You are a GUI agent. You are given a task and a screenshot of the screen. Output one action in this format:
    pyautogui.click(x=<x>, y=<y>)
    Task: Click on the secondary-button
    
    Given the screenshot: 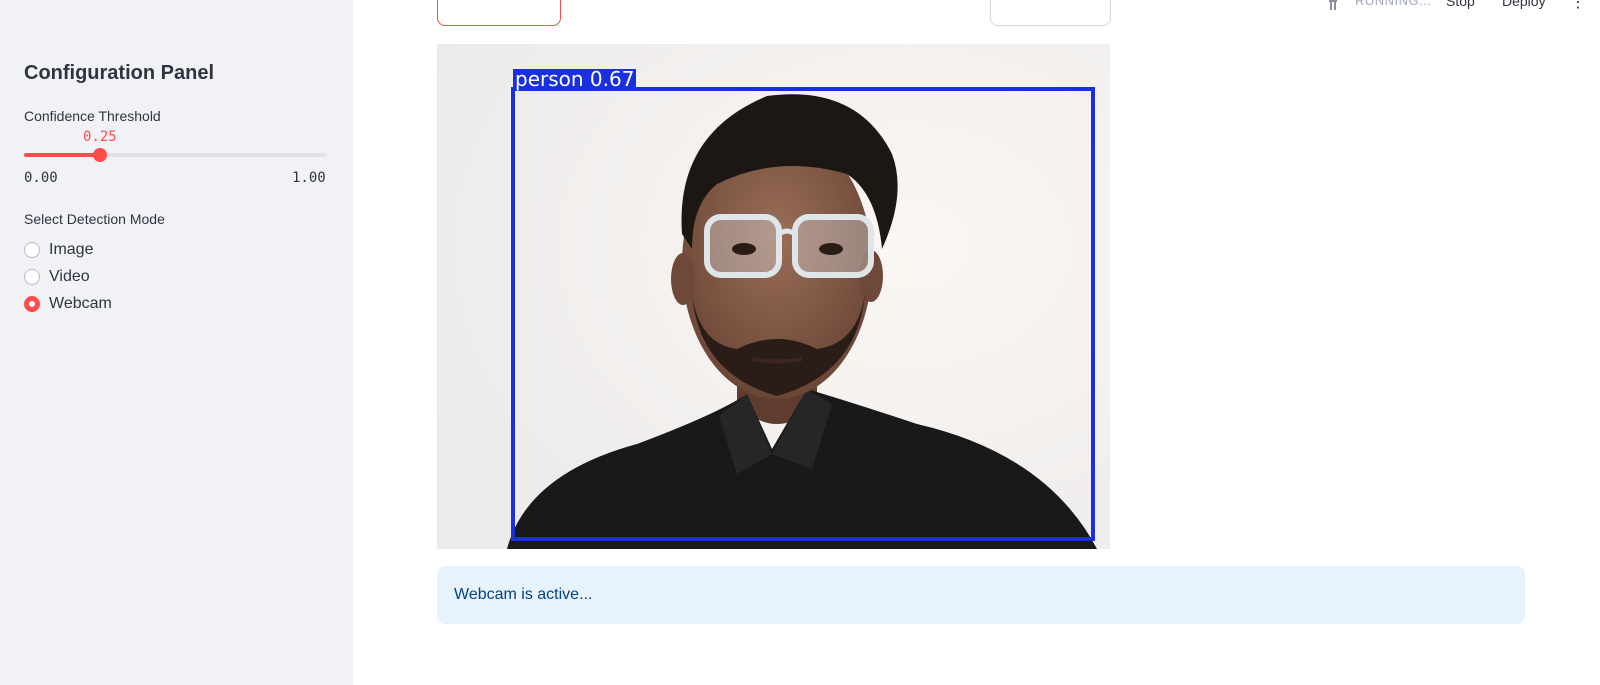 What is the action you would take?
    pyautogui.click(x=1050, y=13)
    